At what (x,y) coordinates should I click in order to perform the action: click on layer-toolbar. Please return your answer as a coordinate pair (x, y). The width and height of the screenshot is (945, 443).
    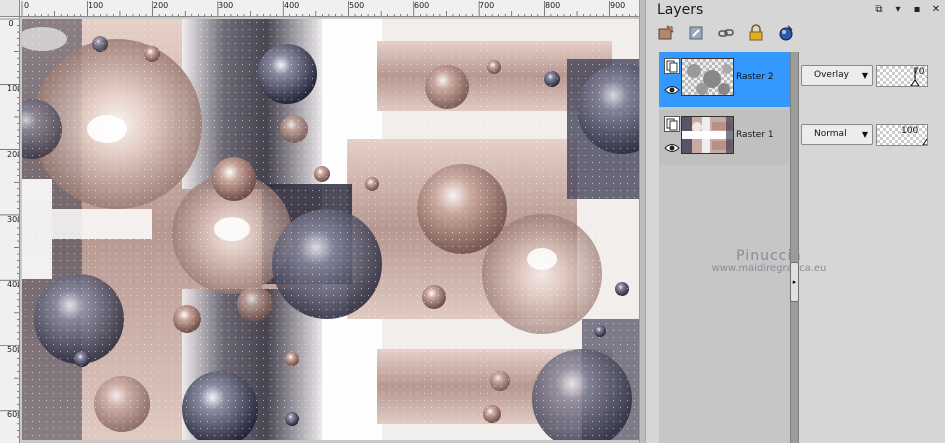
    Looking at the image, I should click on (726, 33).